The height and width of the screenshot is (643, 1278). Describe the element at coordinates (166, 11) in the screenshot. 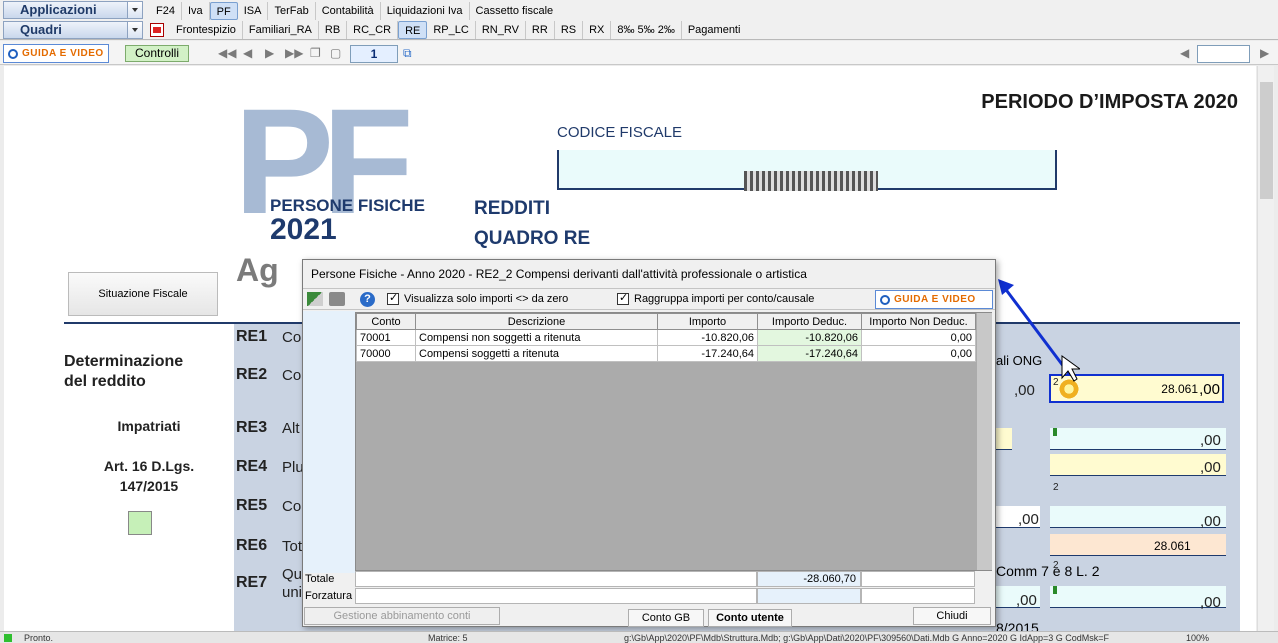

I see `tab-f24: F24` at that location.